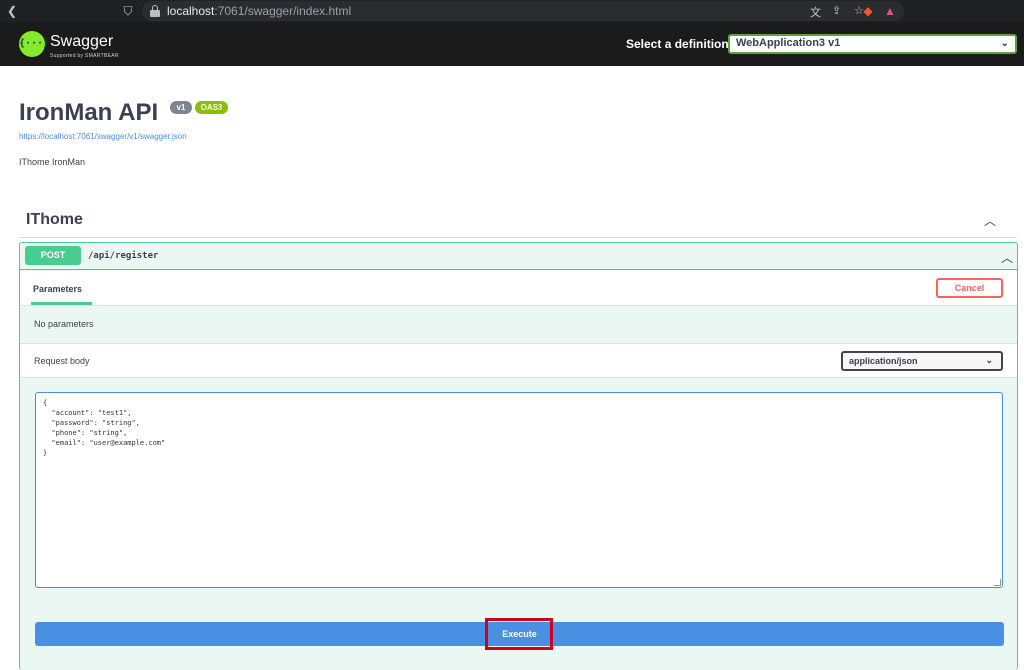 The width and height of the screenshot is (1024, 670). I want to click on request-body-header: Request body application/json ⌄, so click(518, 360).